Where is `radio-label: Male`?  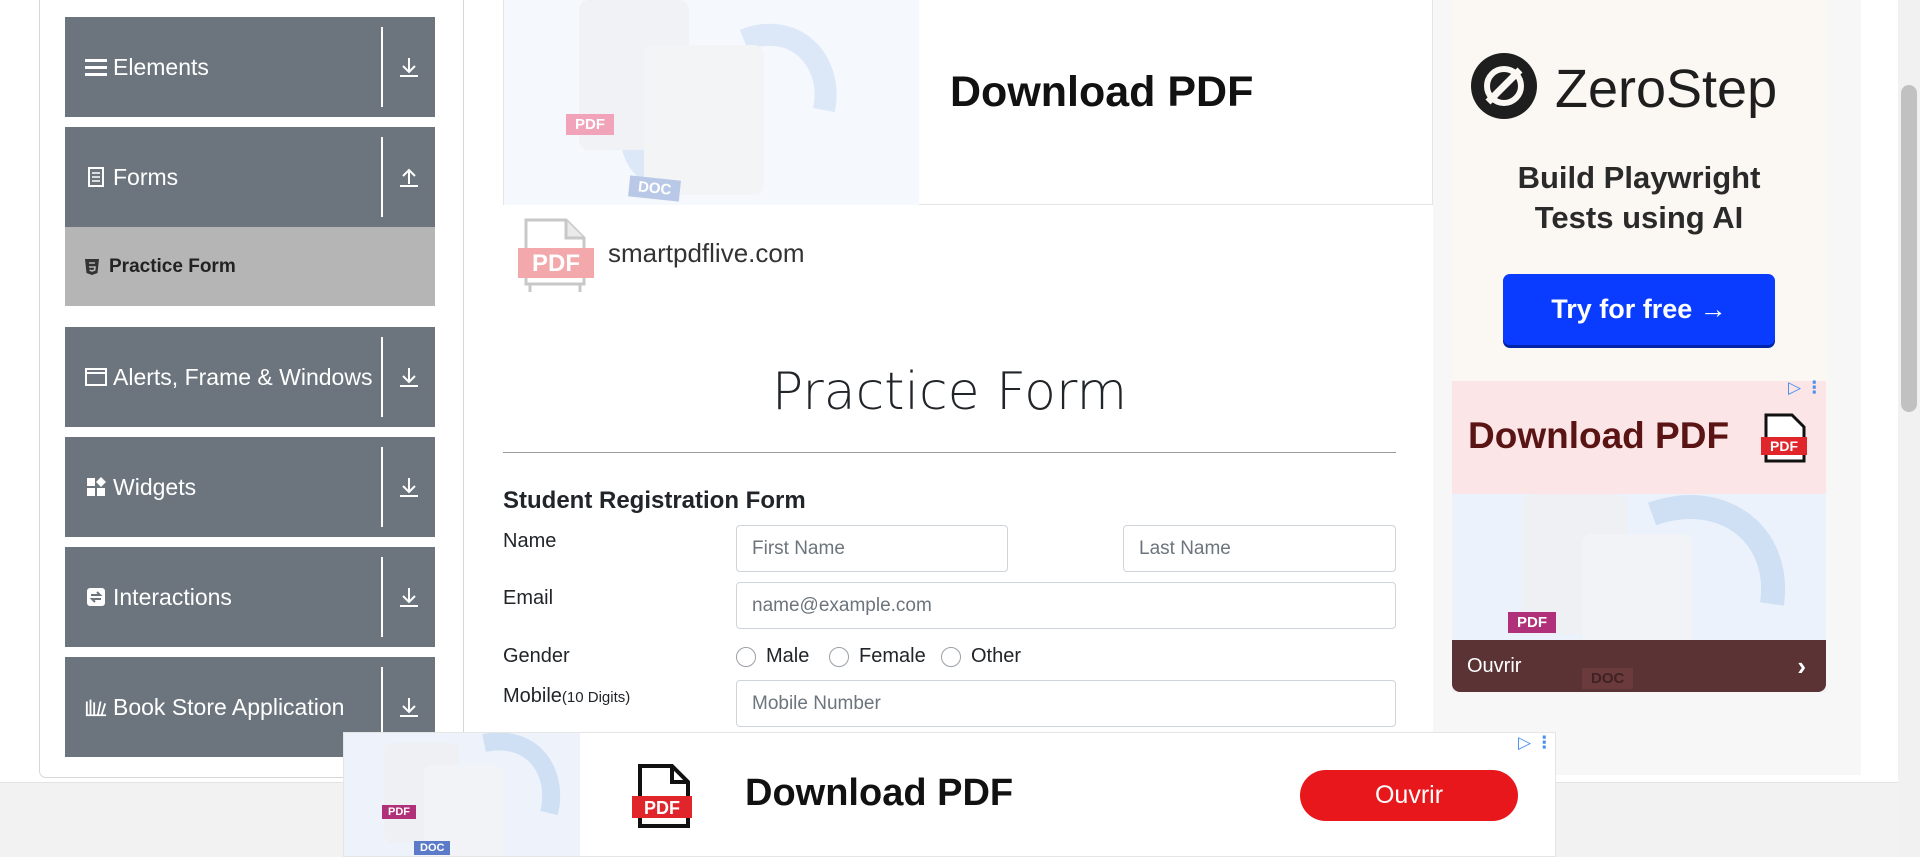
radio-label: Male is located at coordinates (788, 656).